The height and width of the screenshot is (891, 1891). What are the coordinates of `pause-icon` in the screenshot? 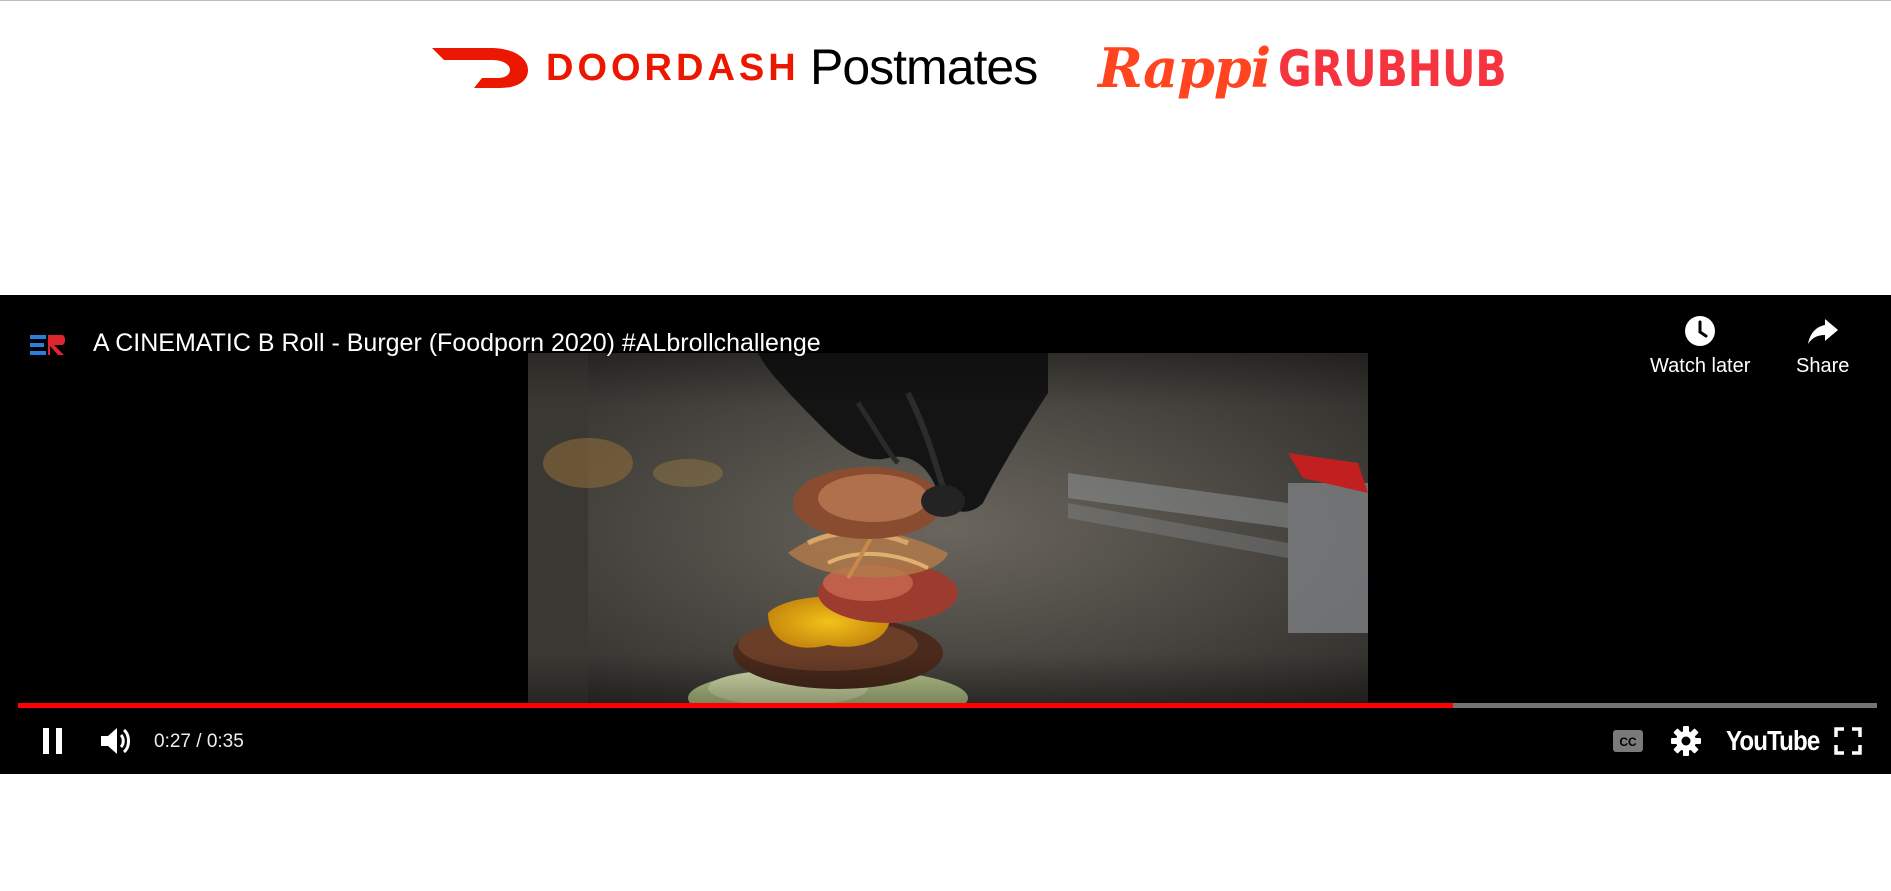 It's located at (52, 741).